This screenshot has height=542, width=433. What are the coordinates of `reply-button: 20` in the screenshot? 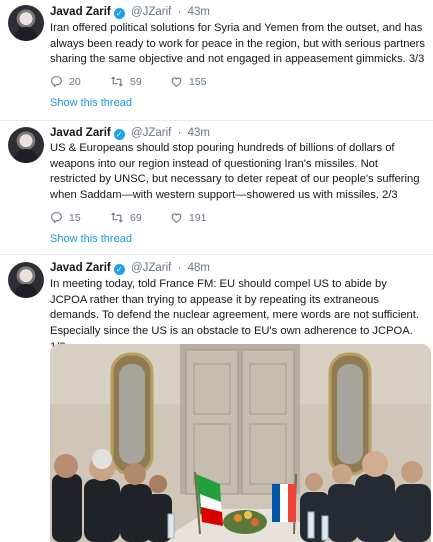 It's located at (80, 81).